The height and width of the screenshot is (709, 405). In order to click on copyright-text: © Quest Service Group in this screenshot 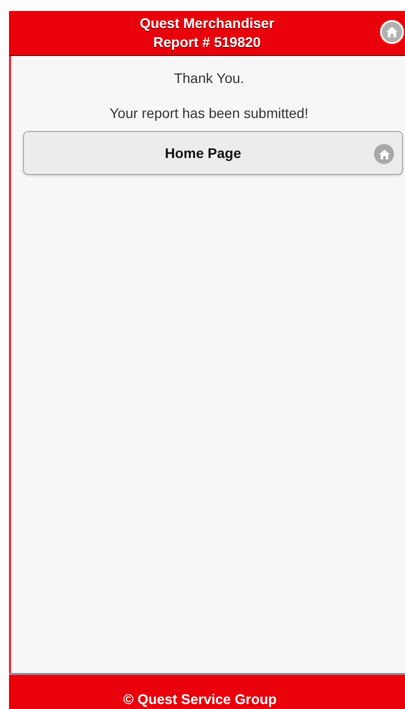, I will do `click(200, 699)`.